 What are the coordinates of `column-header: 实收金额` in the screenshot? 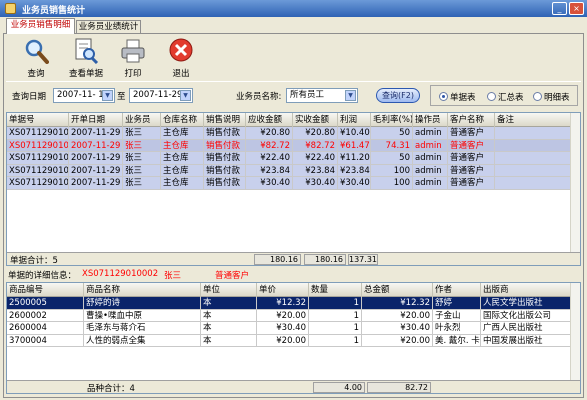 It's located at (315, 120).